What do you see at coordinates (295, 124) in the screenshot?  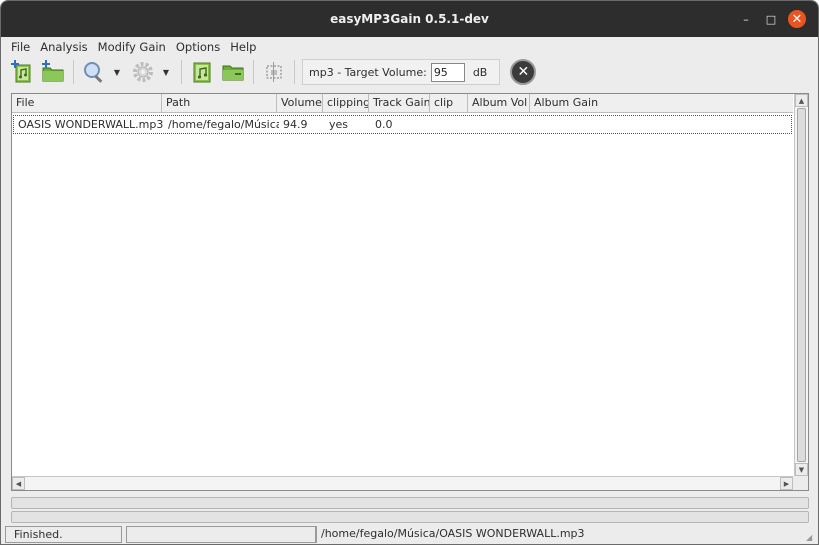 I see `cell-volume: 94.9` at bounding box center [295, 124].